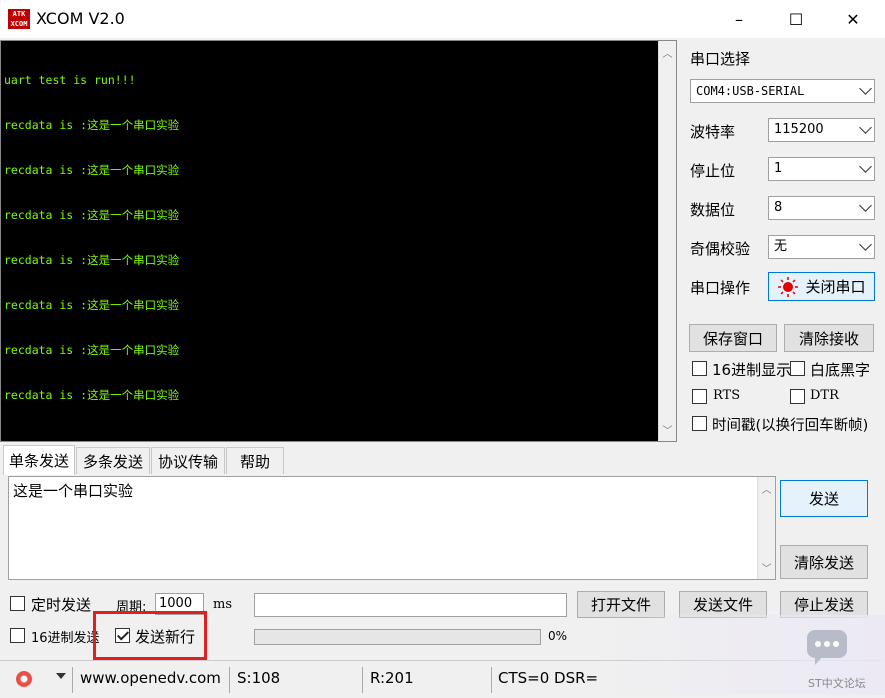 This screenshot has width=885, height=698. I want to click on port-select-value: COM4:USB-SERIAL, so click(750, 91).